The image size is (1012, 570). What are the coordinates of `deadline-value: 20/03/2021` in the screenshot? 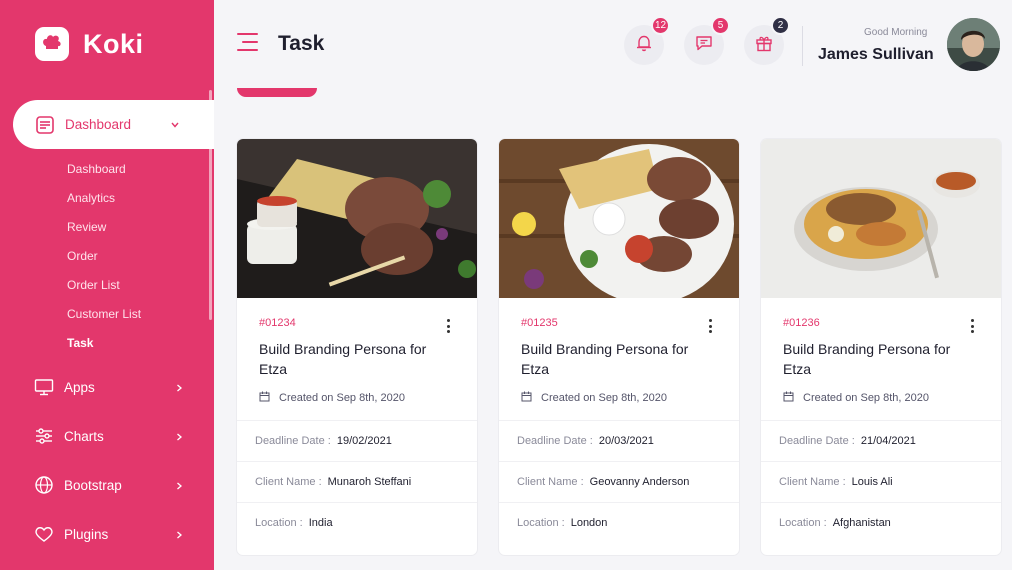 It's located at (626, 440).